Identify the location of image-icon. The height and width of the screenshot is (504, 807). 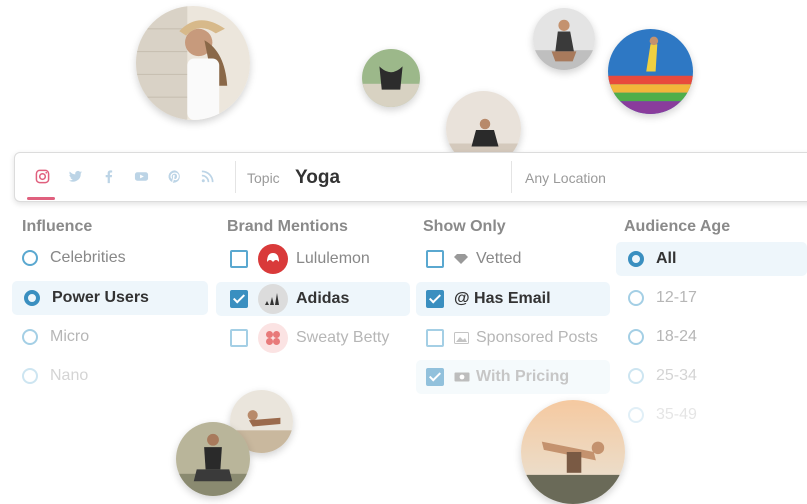
(462, 338).